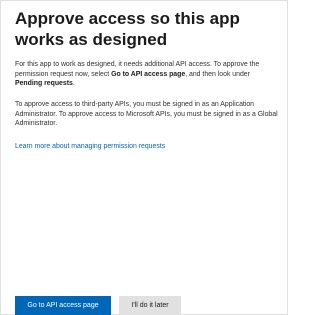  What do you see at coordinates (150, 305) in the screenshot?
I see `do-it-later-button: I'll do it later` at bounding box center [150, 305].